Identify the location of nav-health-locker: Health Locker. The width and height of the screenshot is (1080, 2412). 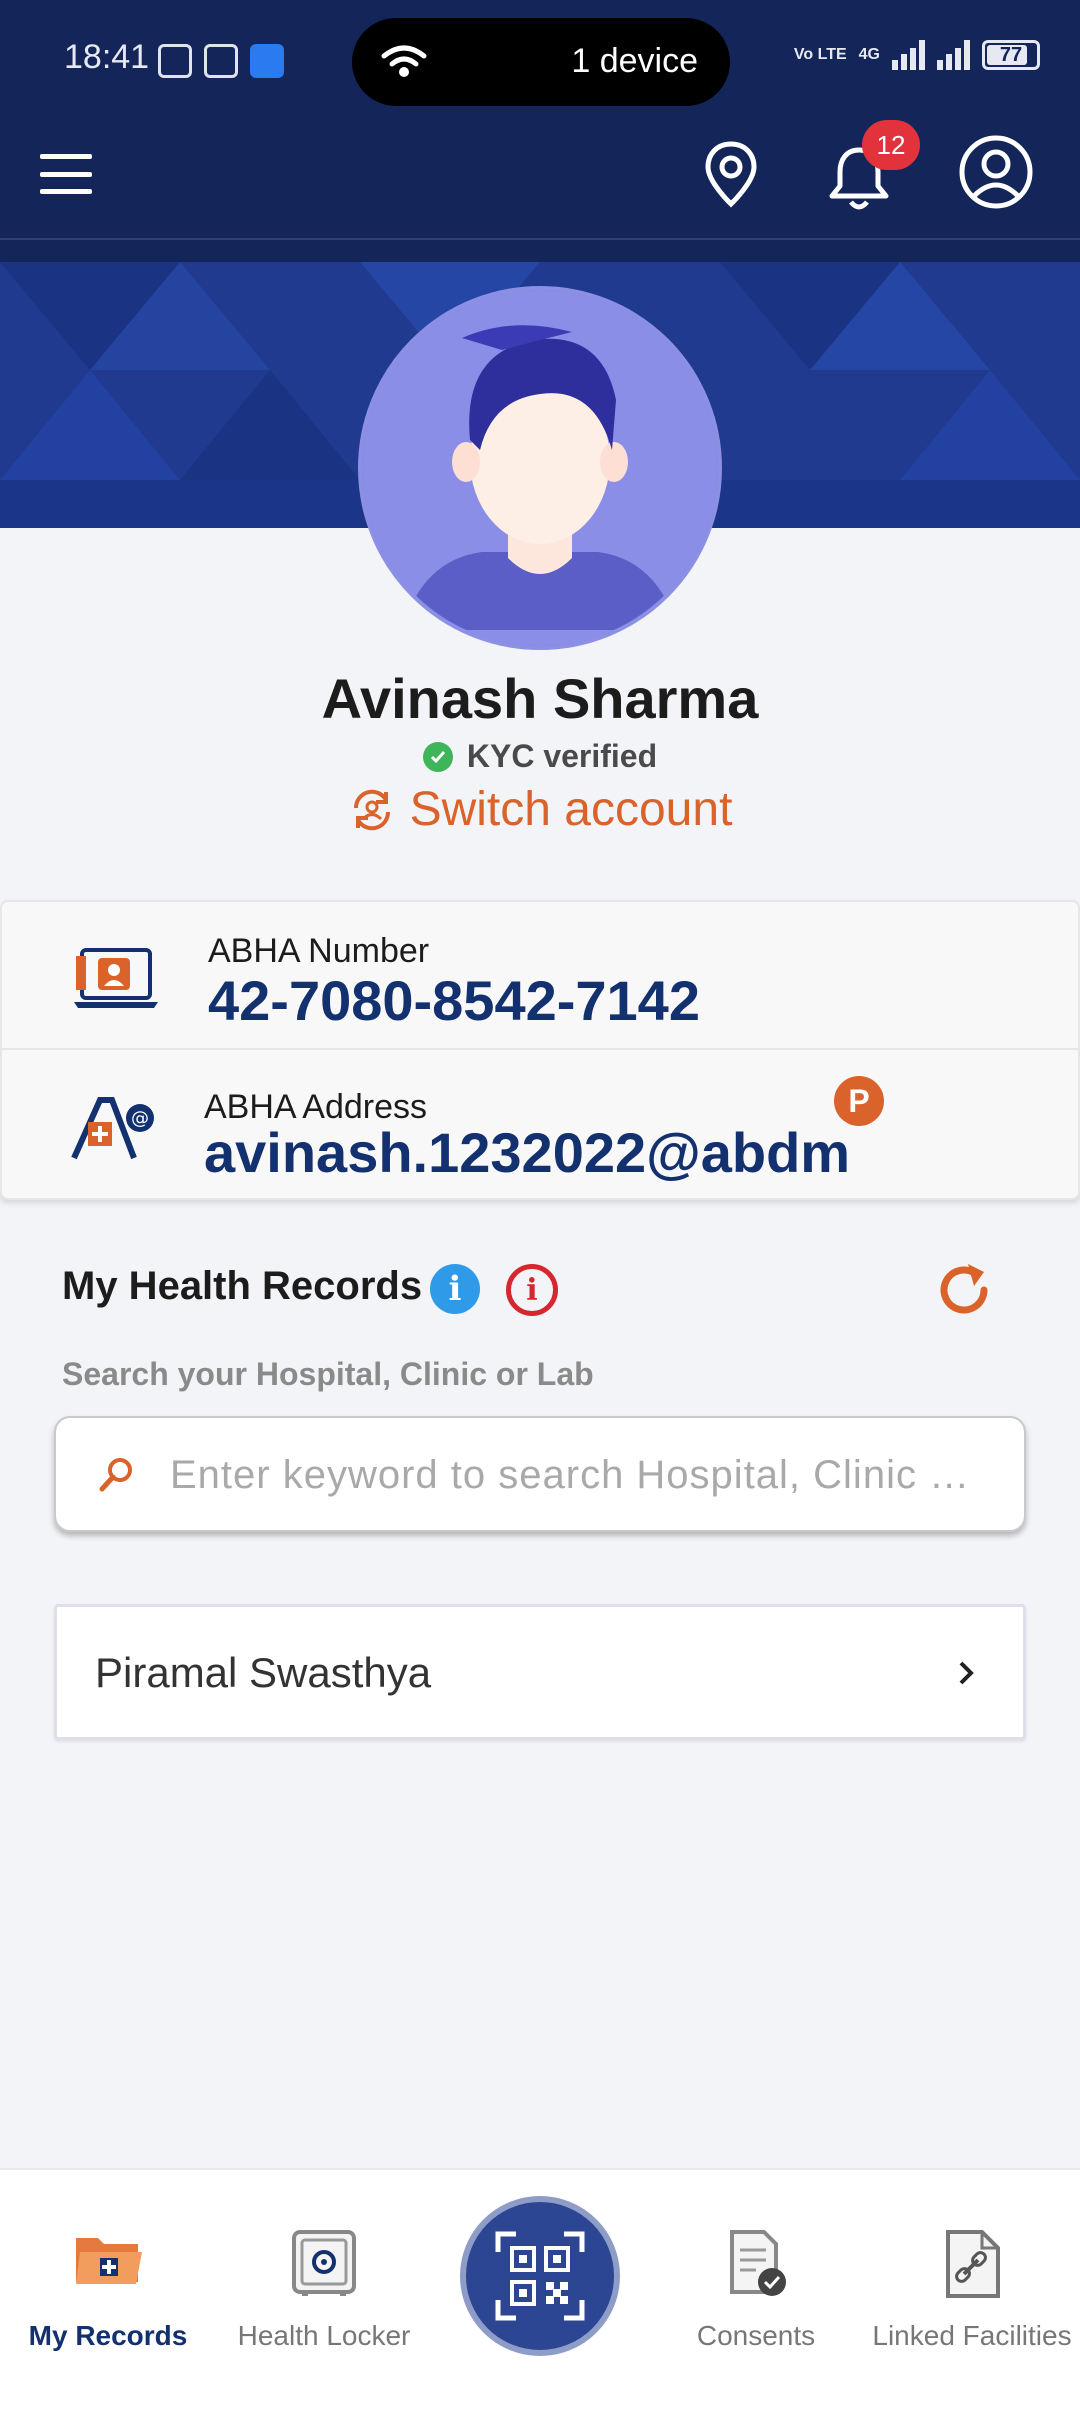
(324, 2291).